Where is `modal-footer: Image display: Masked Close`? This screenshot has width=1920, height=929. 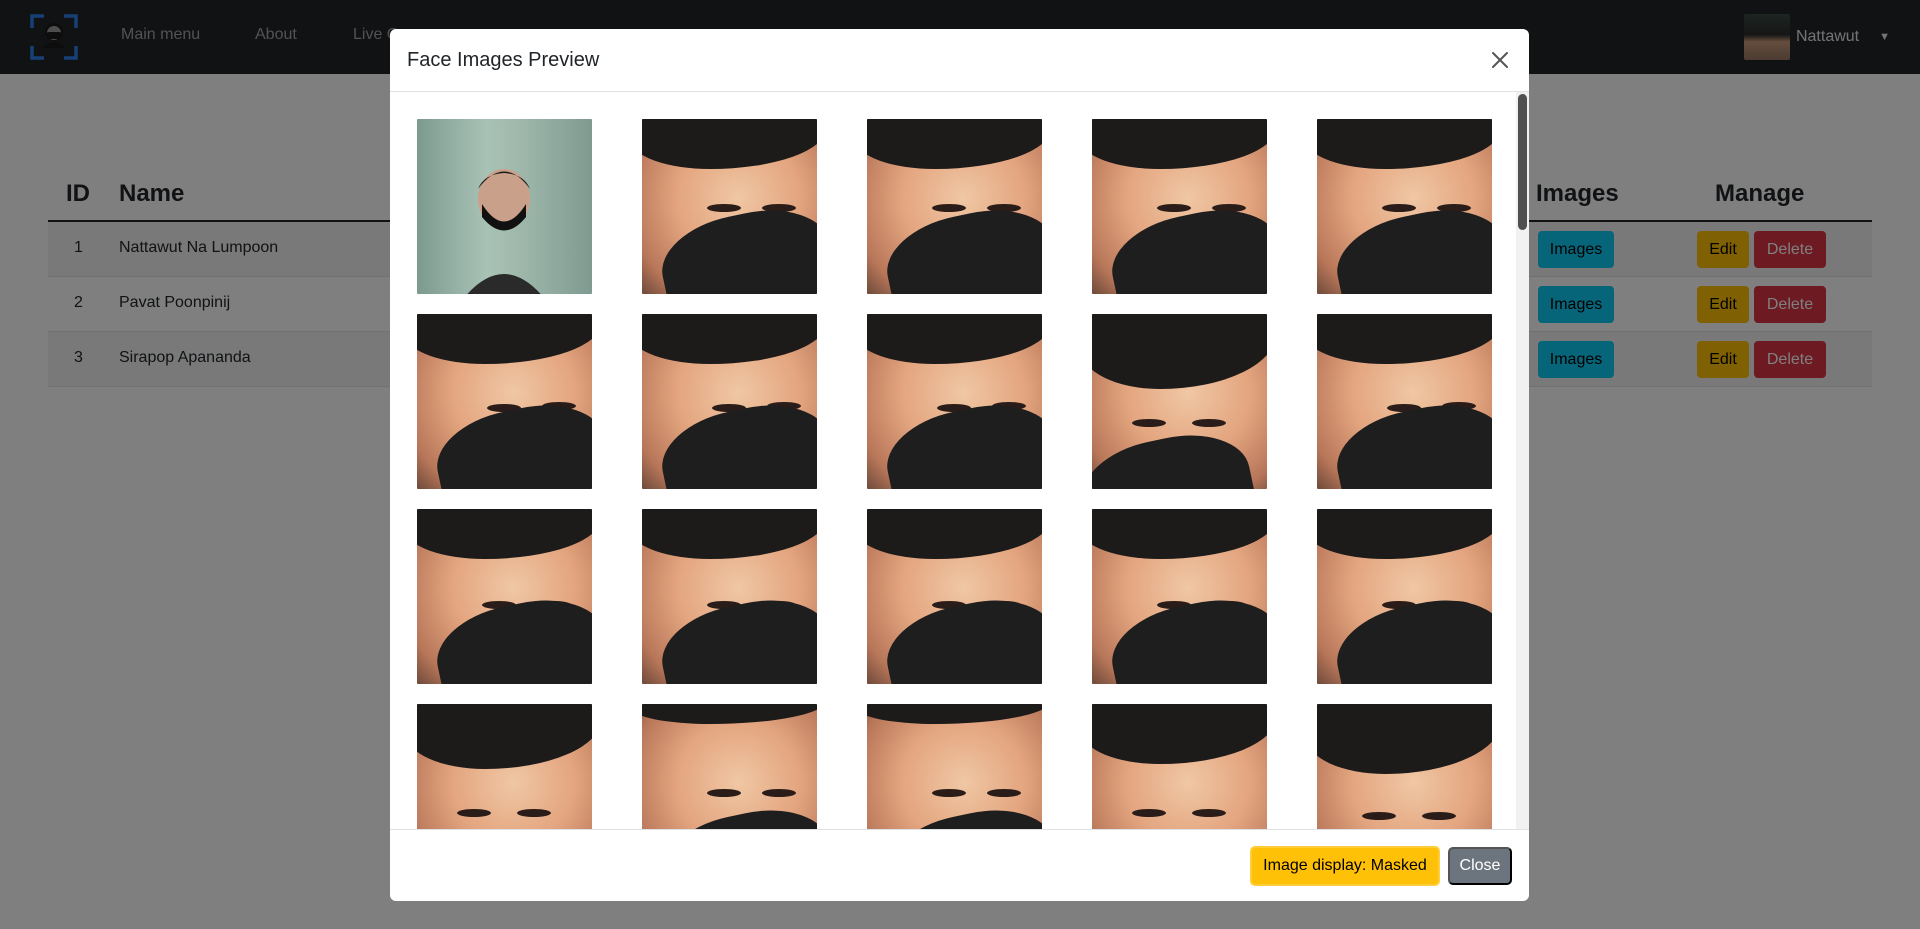 modal-footer: Image display: Masked Close is located at coordinates (959, 865).